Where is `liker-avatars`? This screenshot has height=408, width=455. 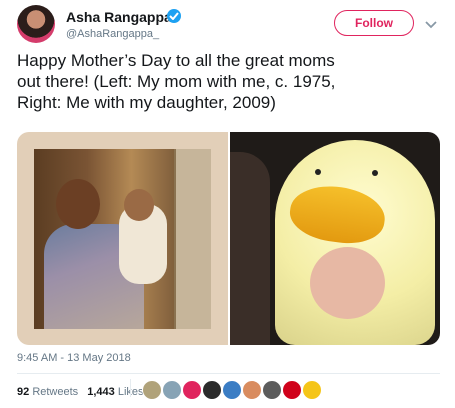
liker-avatars is located at coordinates (292, 391).